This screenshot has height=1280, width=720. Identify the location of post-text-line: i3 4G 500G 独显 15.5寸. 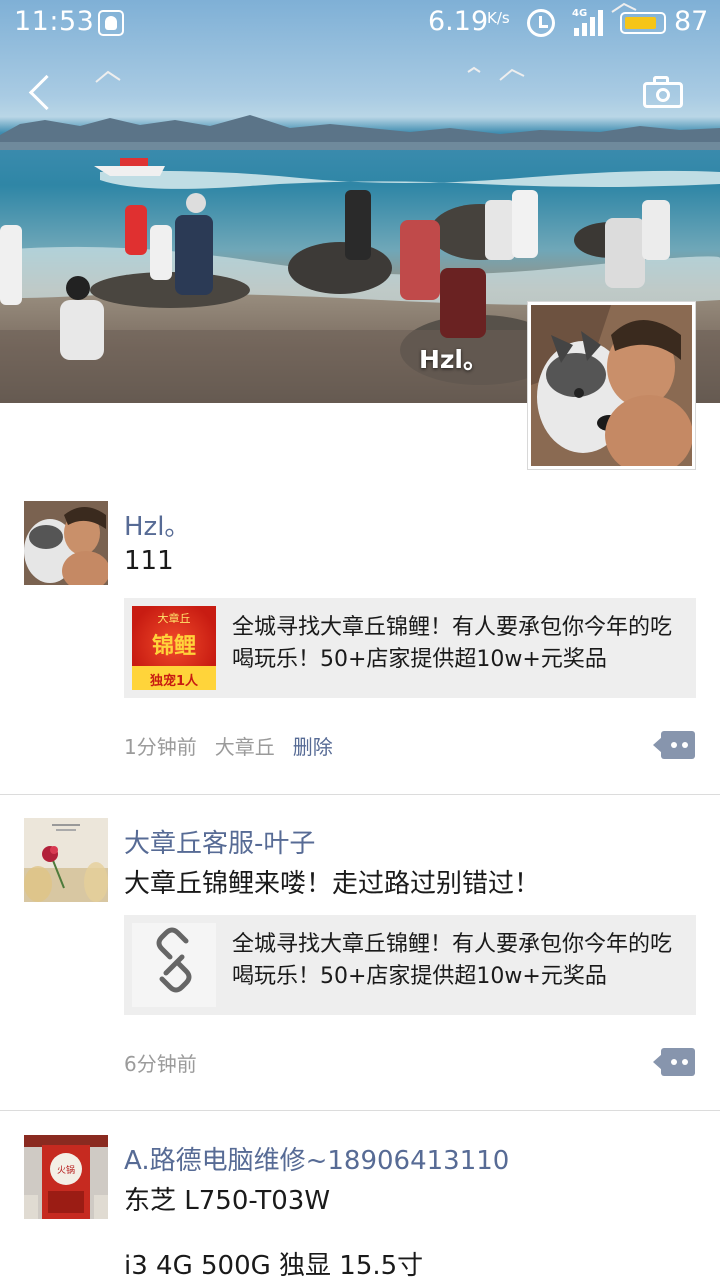
(274, 1265).